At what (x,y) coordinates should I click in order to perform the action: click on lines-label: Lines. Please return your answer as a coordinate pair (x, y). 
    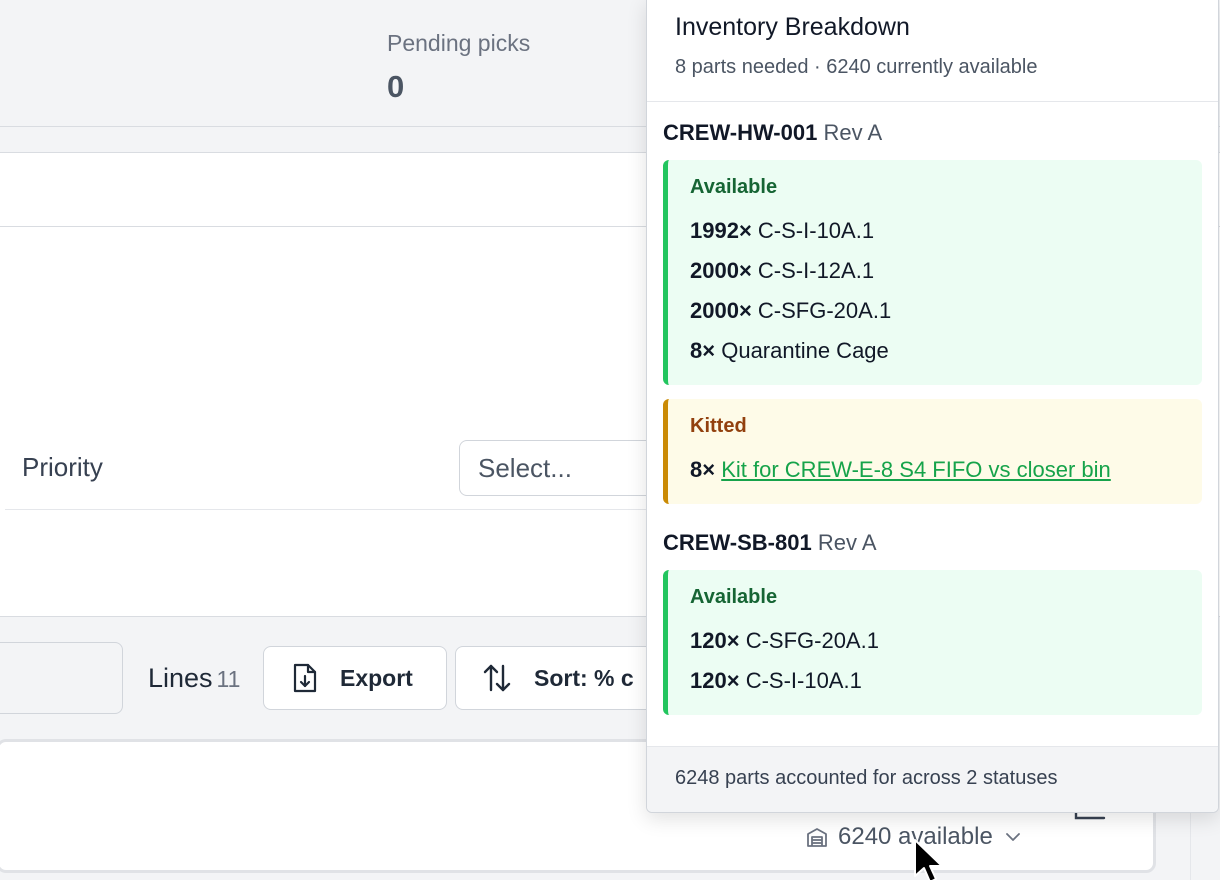
    Looking at the image, I should click on (180, 678).